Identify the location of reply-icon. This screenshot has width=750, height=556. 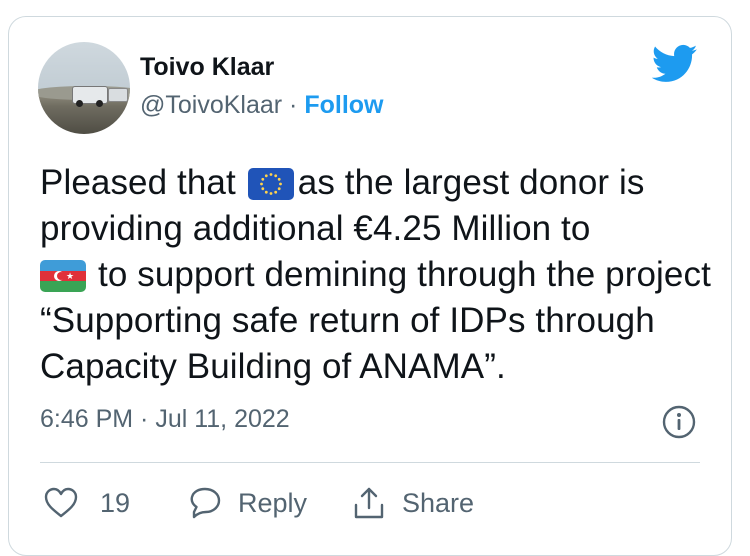
(205, 503).